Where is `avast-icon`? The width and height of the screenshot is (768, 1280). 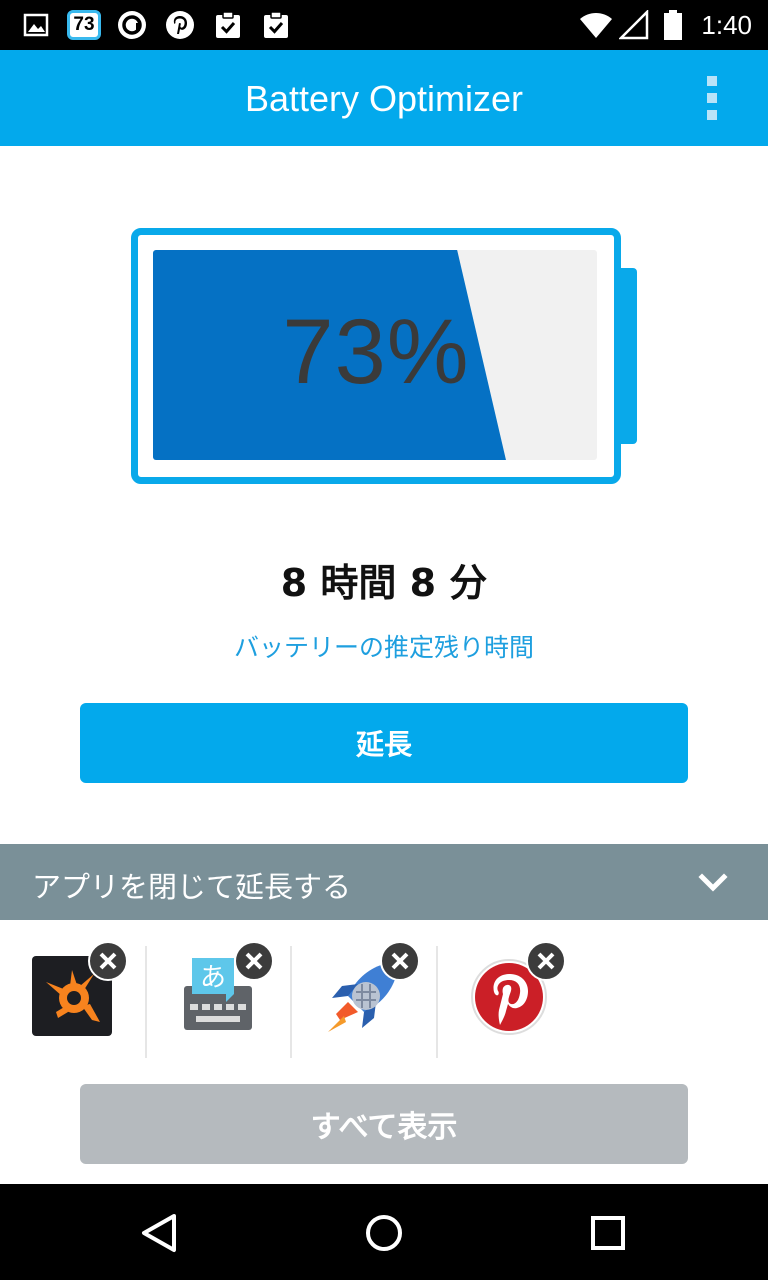
avast-icon is located at coordinates (132, 25).